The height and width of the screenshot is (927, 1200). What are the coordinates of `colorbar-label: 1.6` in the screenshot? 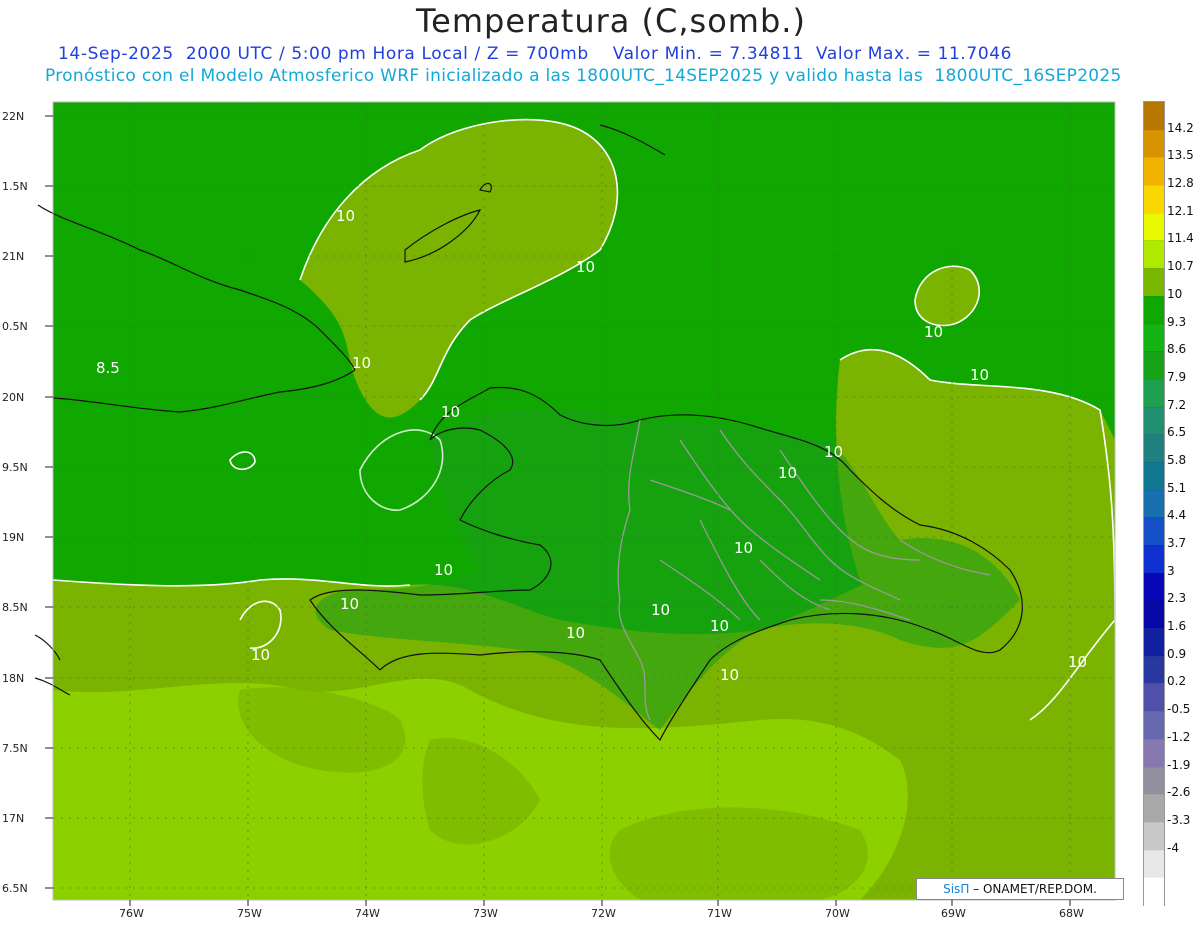 It's located at (1177, 626).